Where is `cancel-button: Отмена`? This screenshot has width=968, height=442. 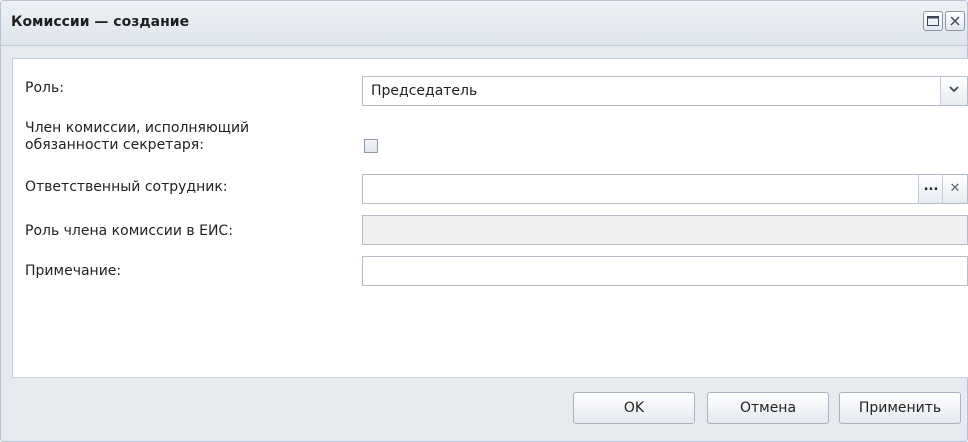
cancel-button: Отмена is located at coordinates (768, 408).